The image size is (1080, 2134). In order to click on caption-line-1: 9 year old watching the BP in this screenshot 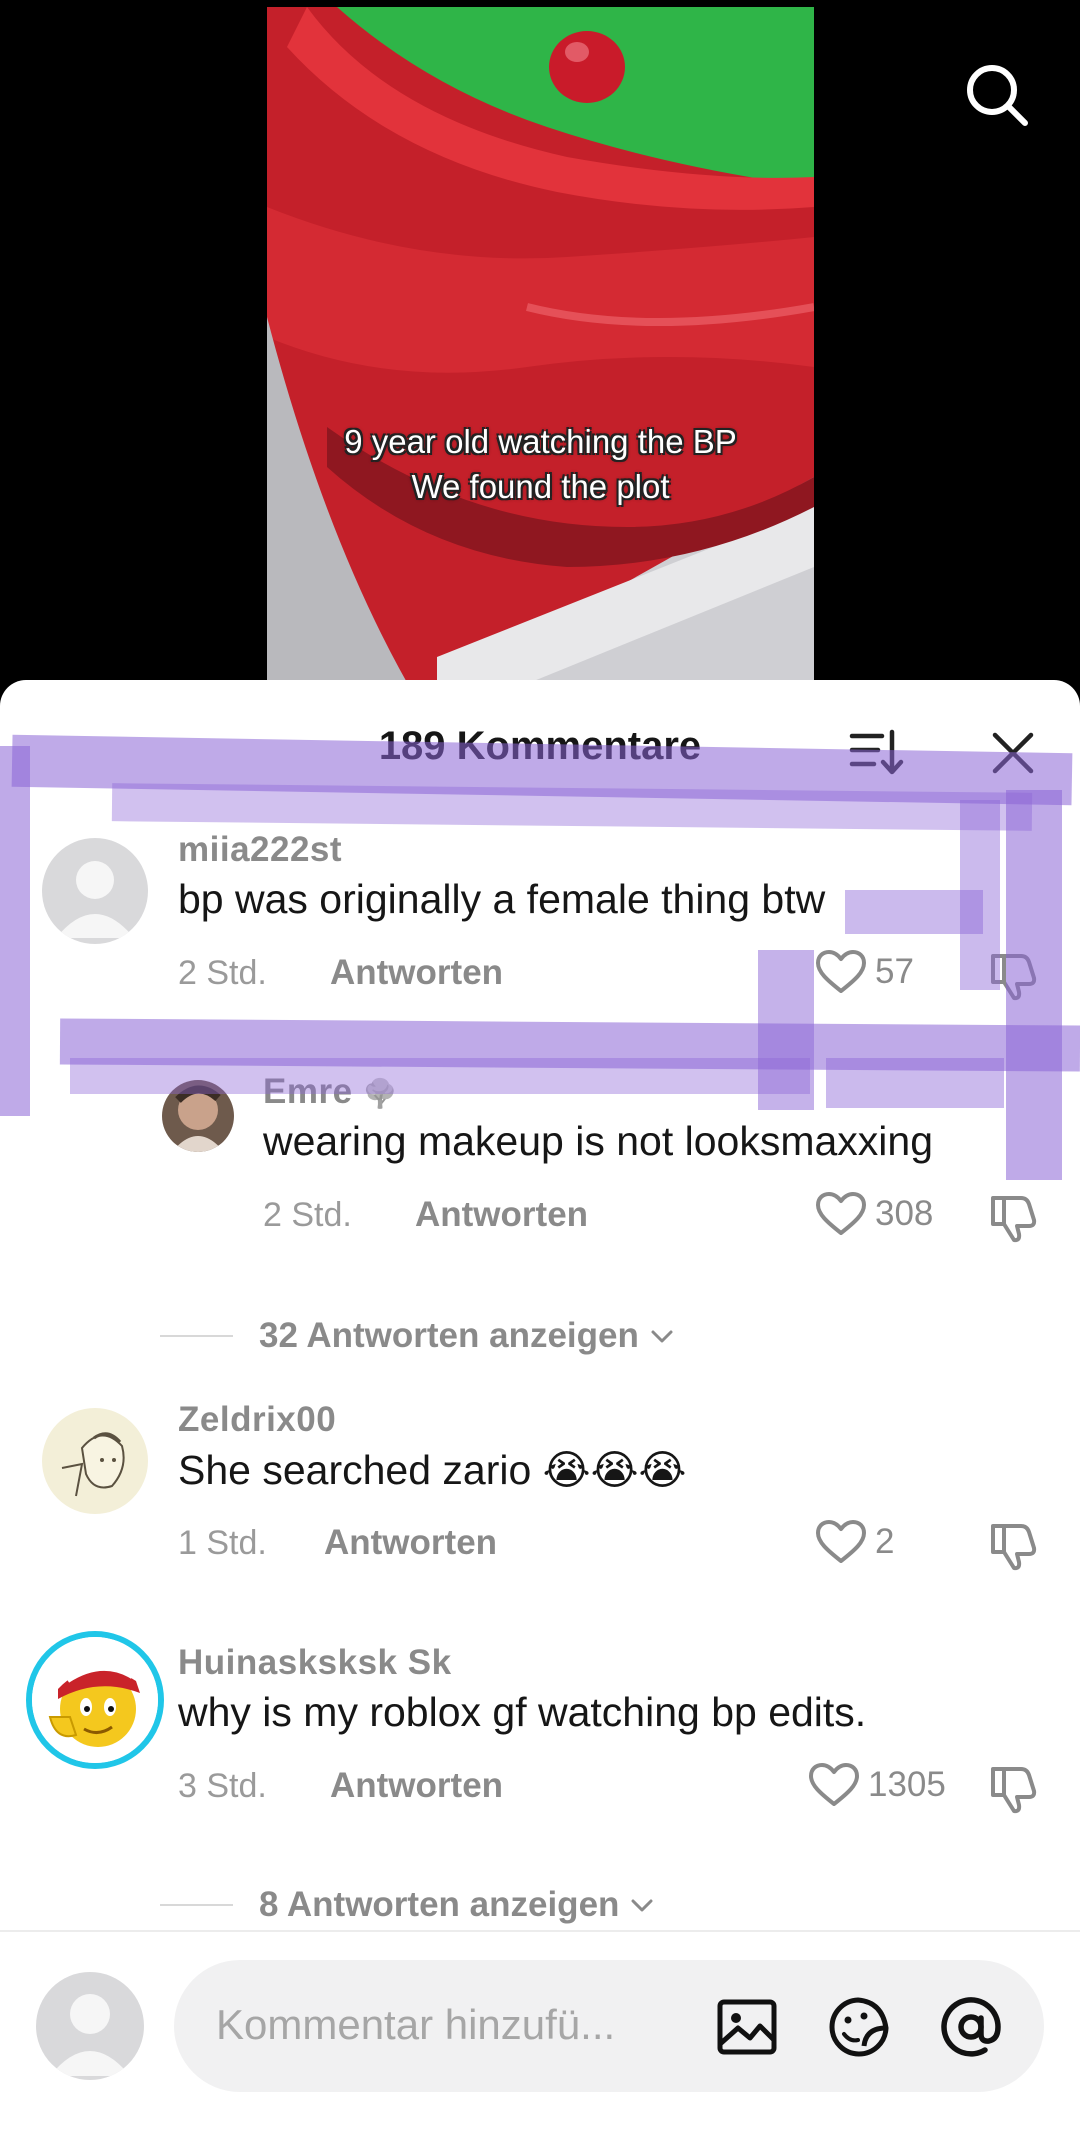, I will do `click(540, 441)`.